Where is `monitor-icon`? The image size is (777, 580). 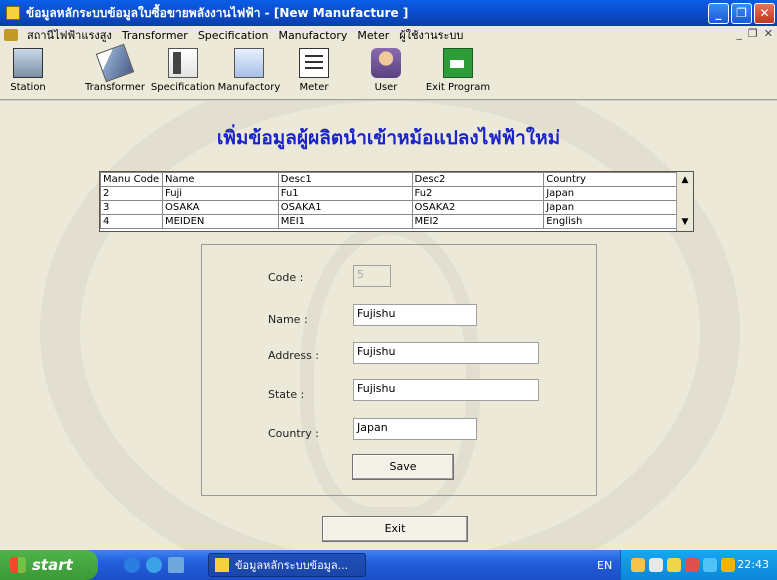 monitor-icon is located at coordinates (710, 565).